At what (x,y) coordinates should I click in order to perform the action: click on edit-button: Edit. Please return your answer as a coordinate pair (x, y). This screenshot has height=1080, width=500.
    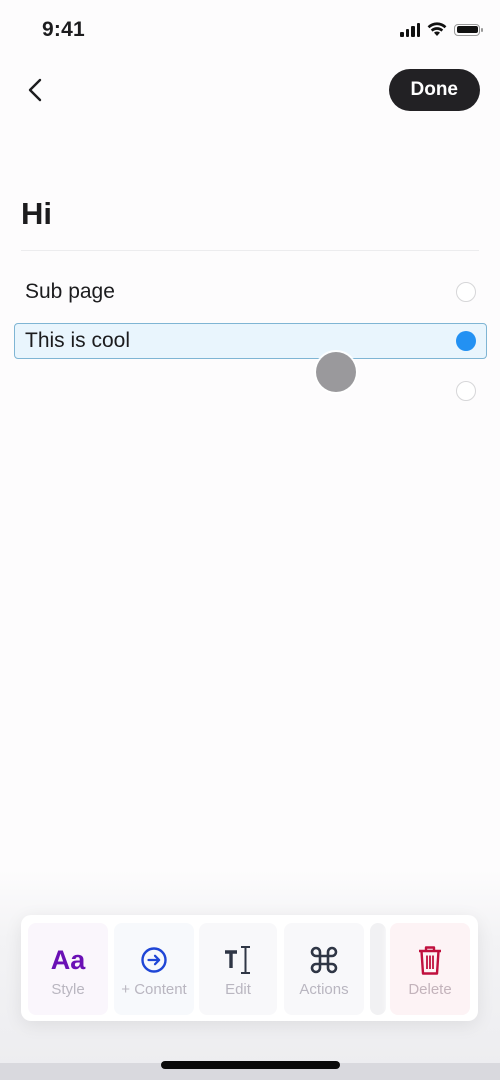
    Looking at the image, I should click on (238, 969).